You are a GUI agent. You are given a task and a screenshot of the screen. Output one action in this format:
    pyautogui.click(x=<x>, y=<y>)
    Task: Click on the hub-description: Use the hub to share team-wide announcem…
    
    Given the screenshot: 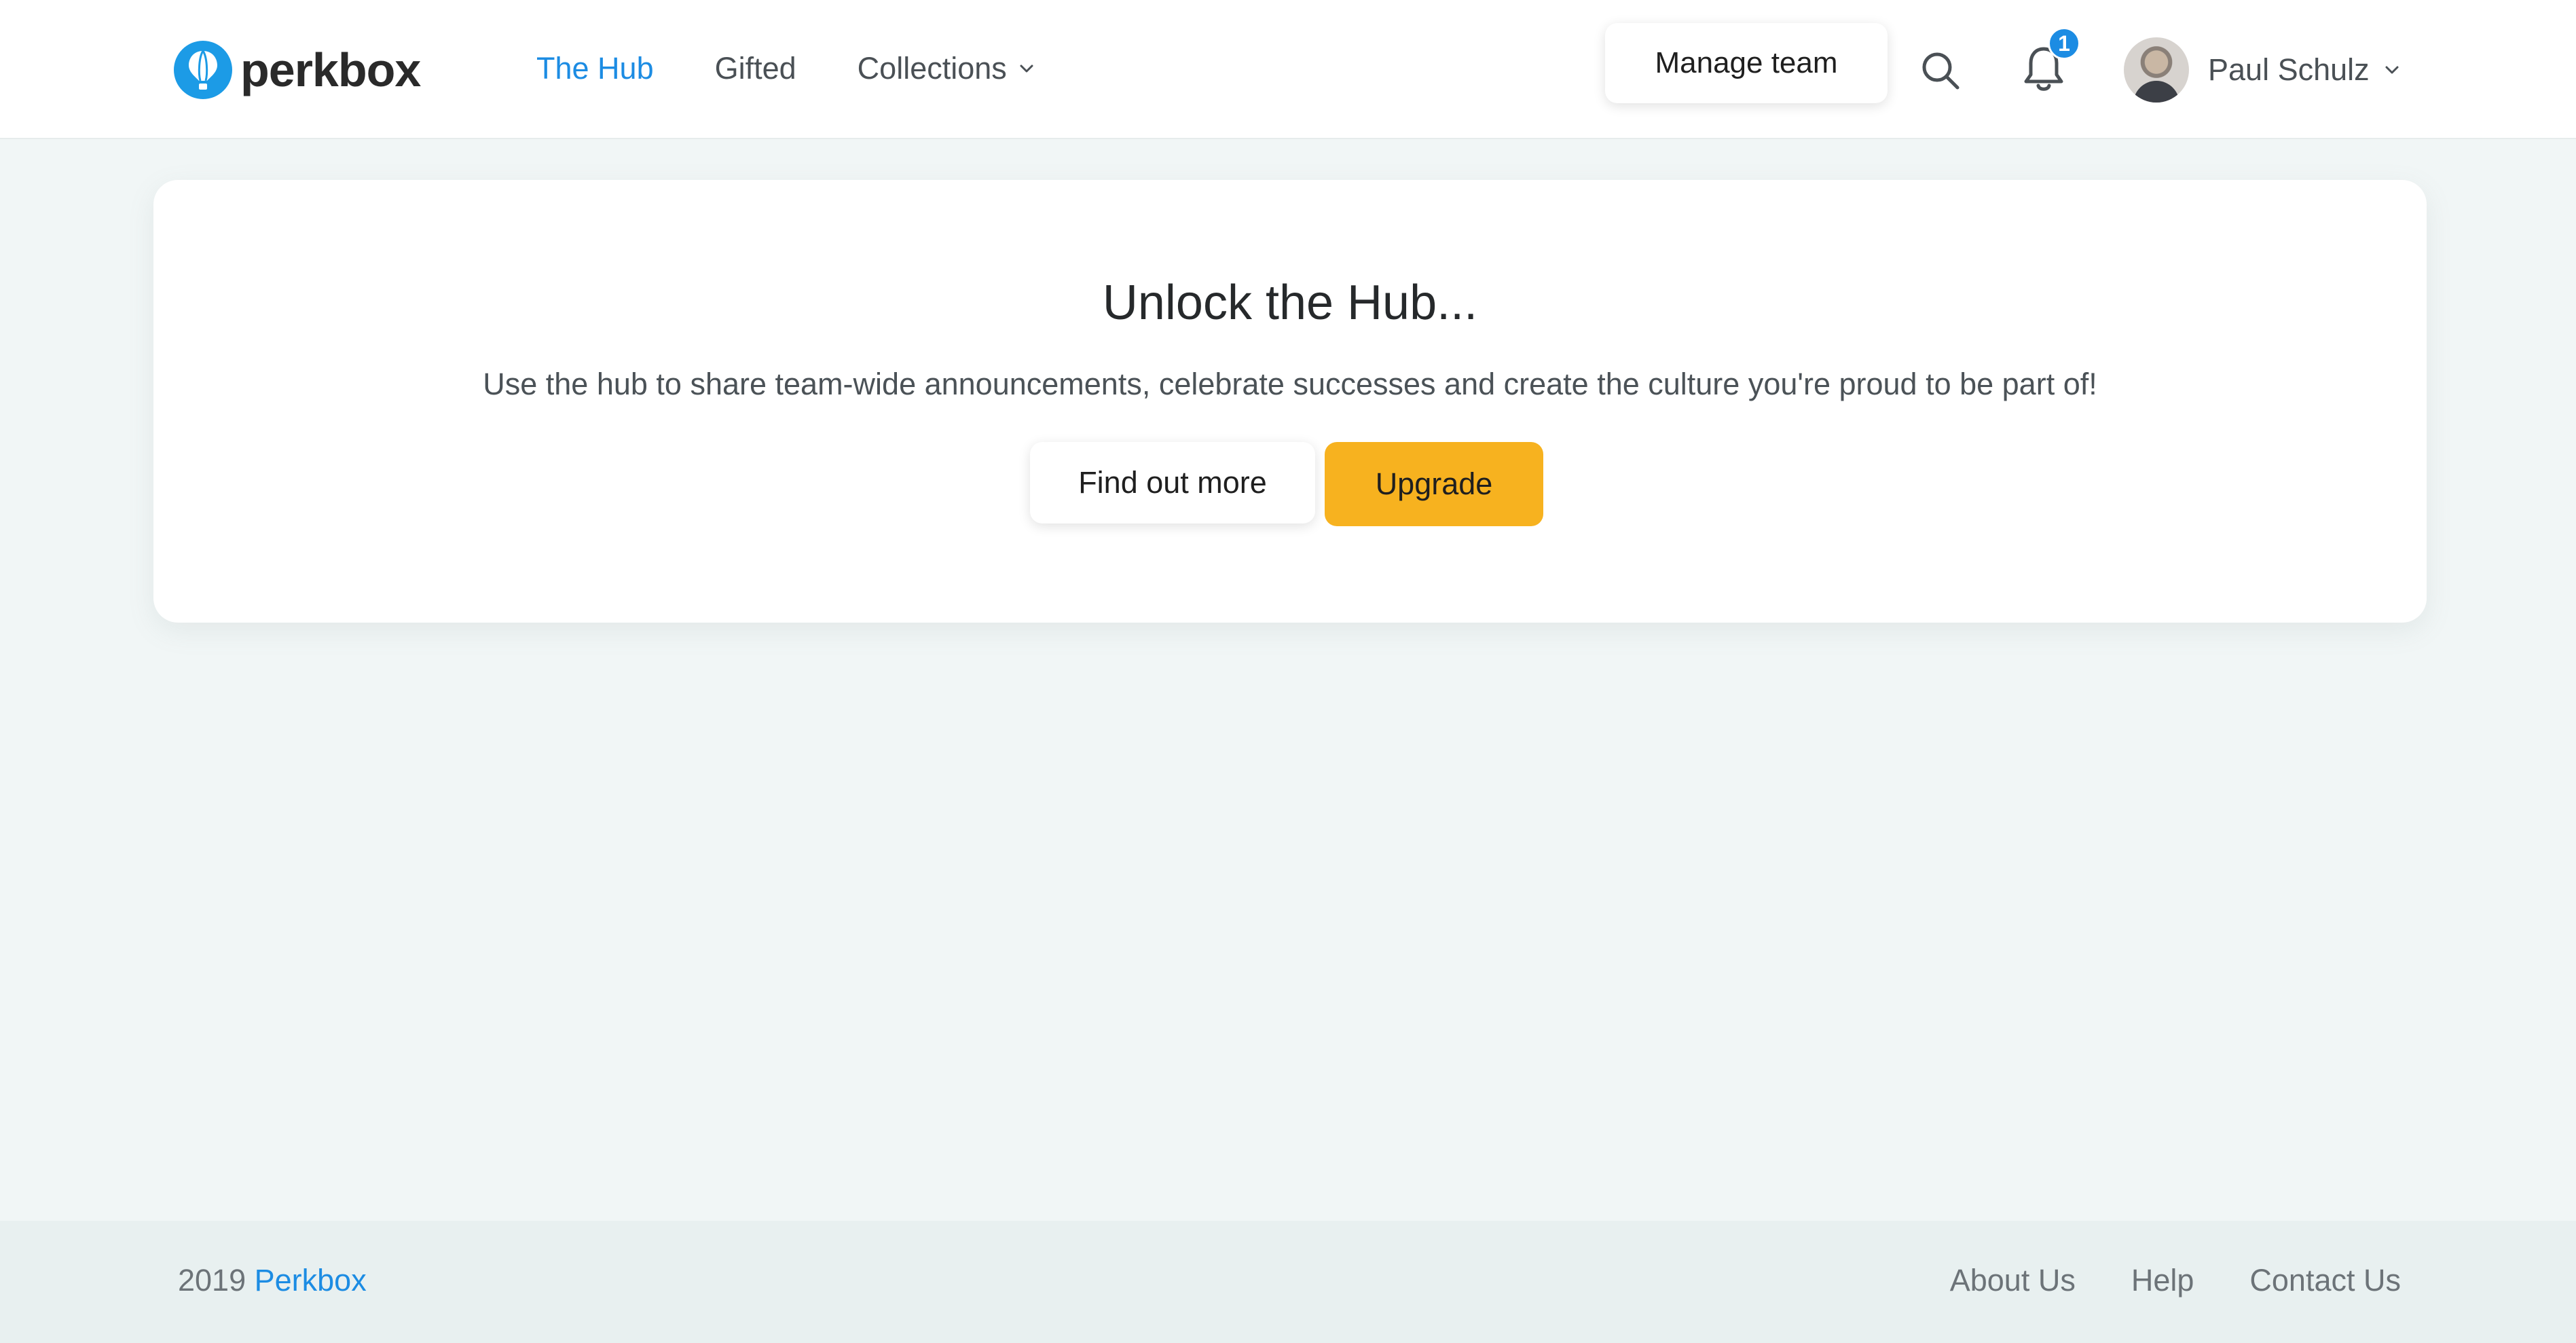 What is the action you would take?
    pyautogui.click(x=1290, y=384)
    